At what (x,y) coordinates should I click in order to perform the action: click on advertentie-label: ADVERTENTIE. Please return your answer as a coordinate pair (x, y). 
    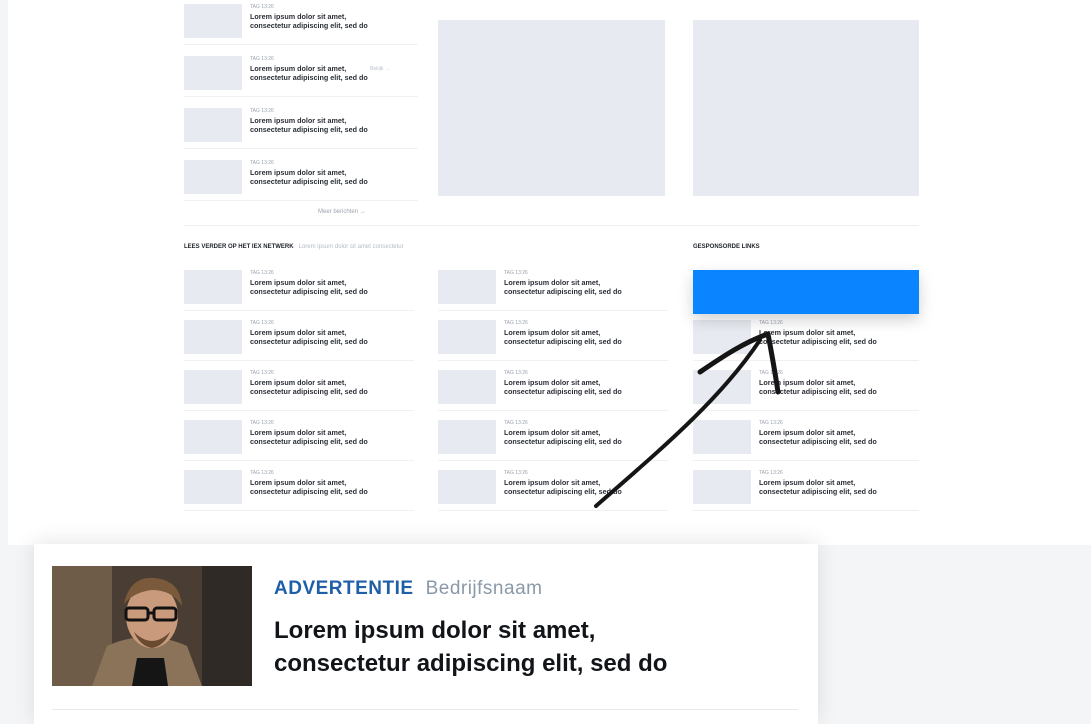
    Looking at the image, I should click on (344, 588).